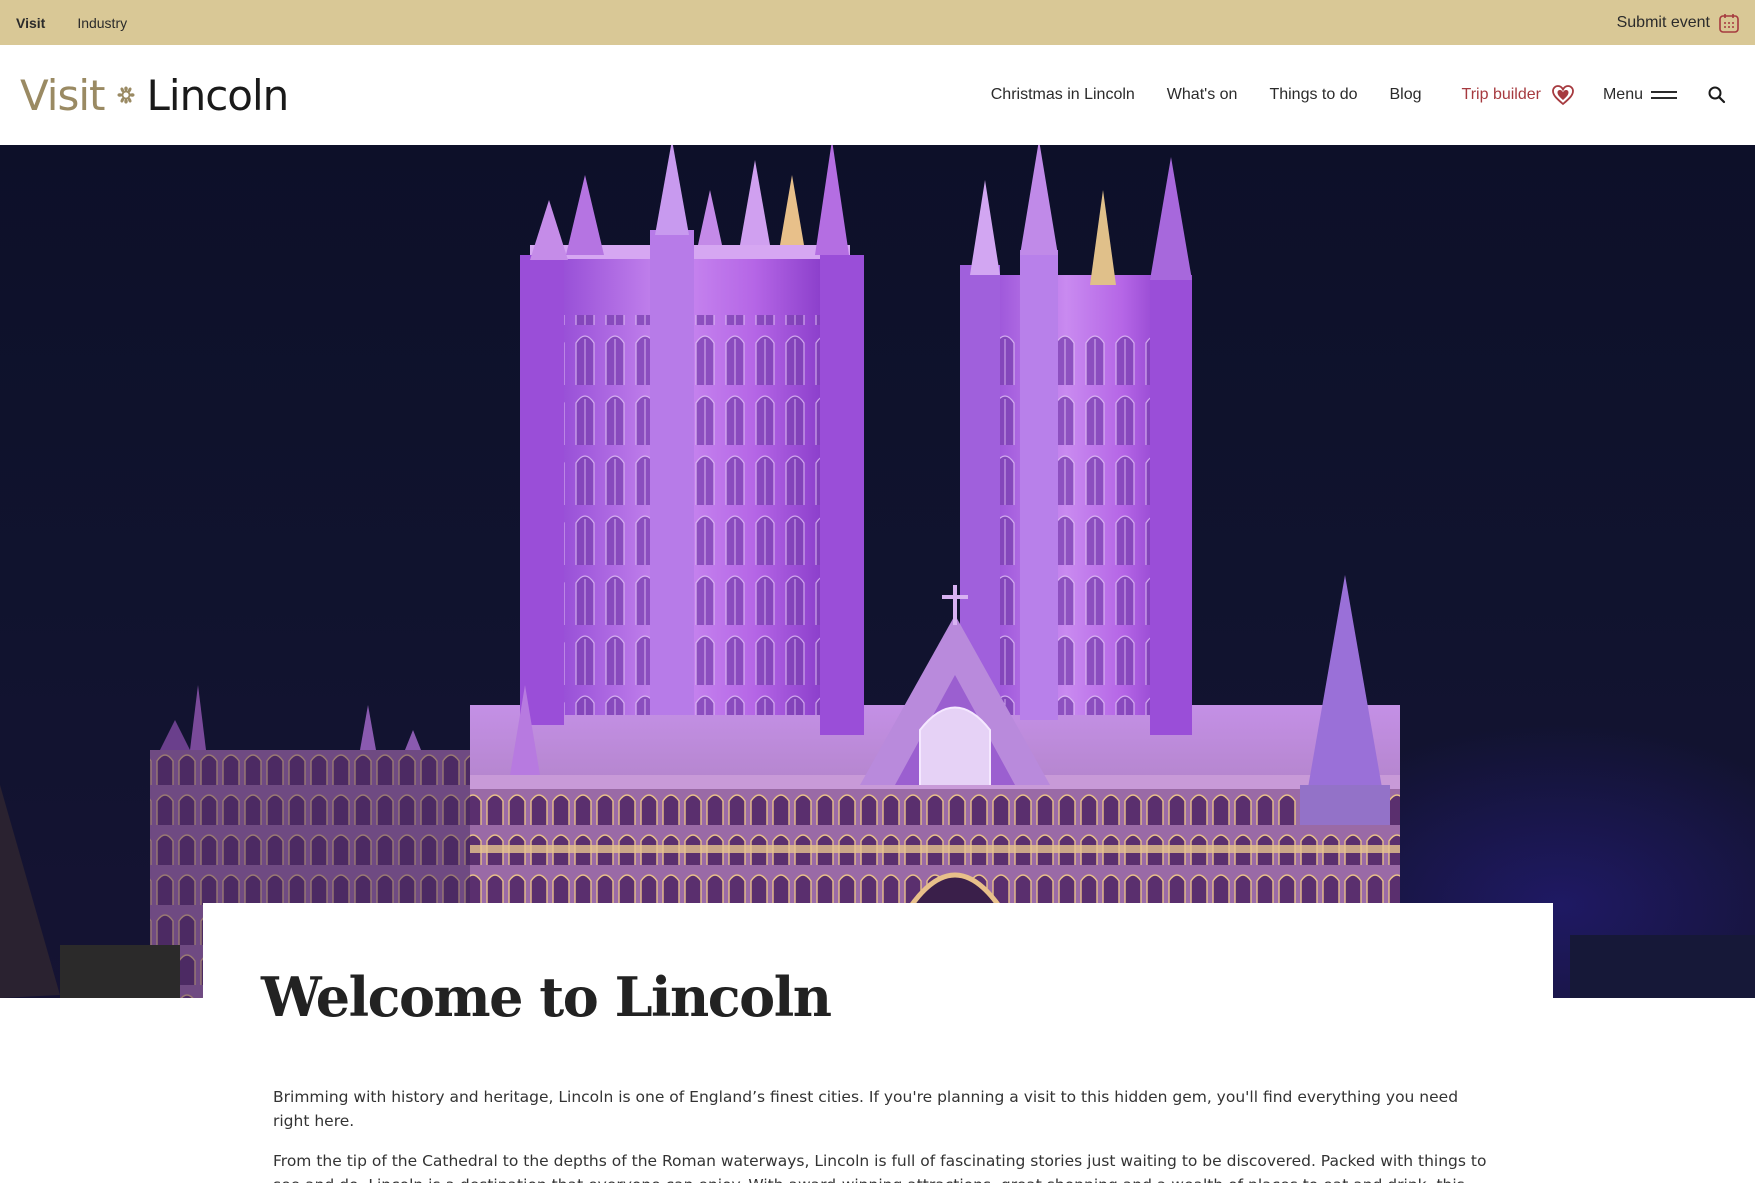 The height and width of the screenshot is (1183, 1755). What do you see at coordinates (125, 95) in the screenshot?
I see `flower-emblem-icon` at bounding box center [125, 95].